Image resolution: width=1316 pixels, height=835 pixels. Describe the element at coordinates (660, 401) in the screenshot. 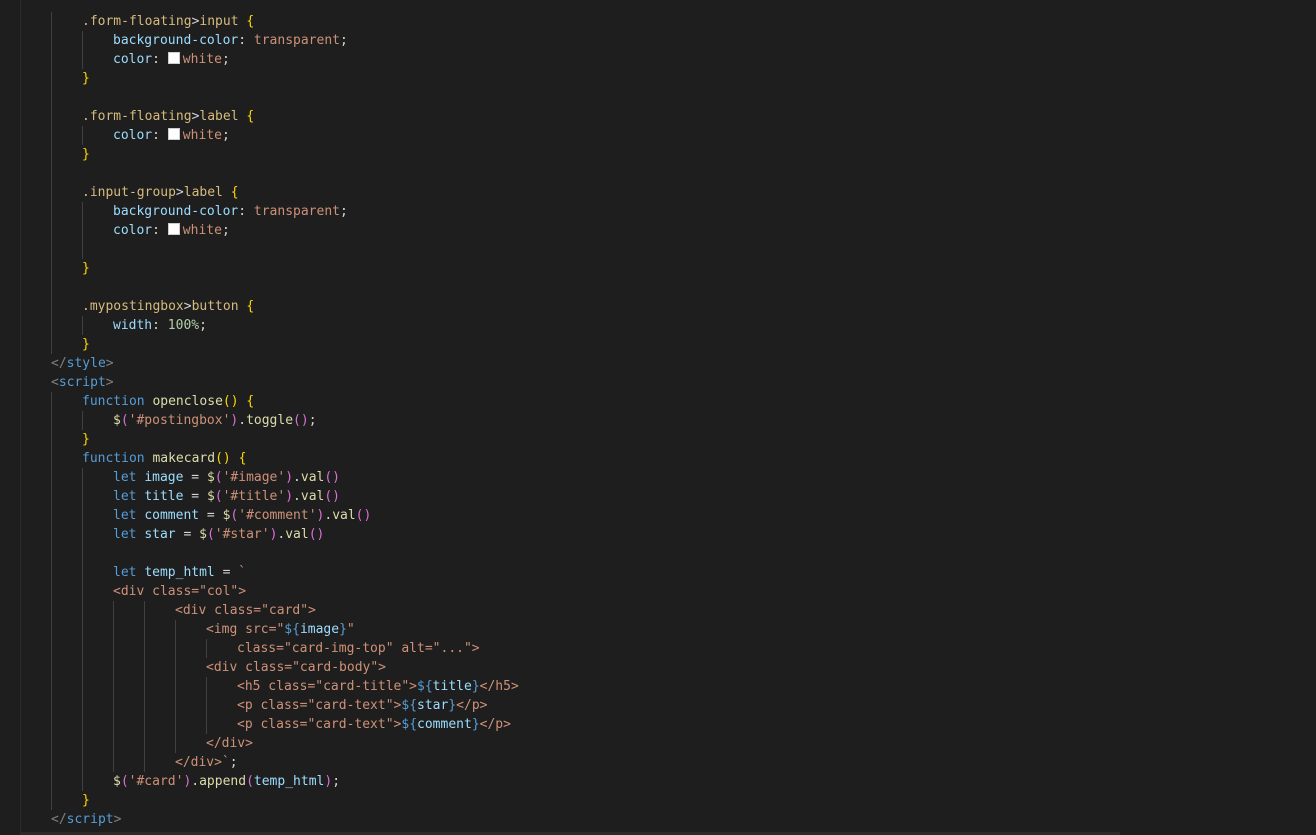

I see `code-line: function openclose() {` at that location.